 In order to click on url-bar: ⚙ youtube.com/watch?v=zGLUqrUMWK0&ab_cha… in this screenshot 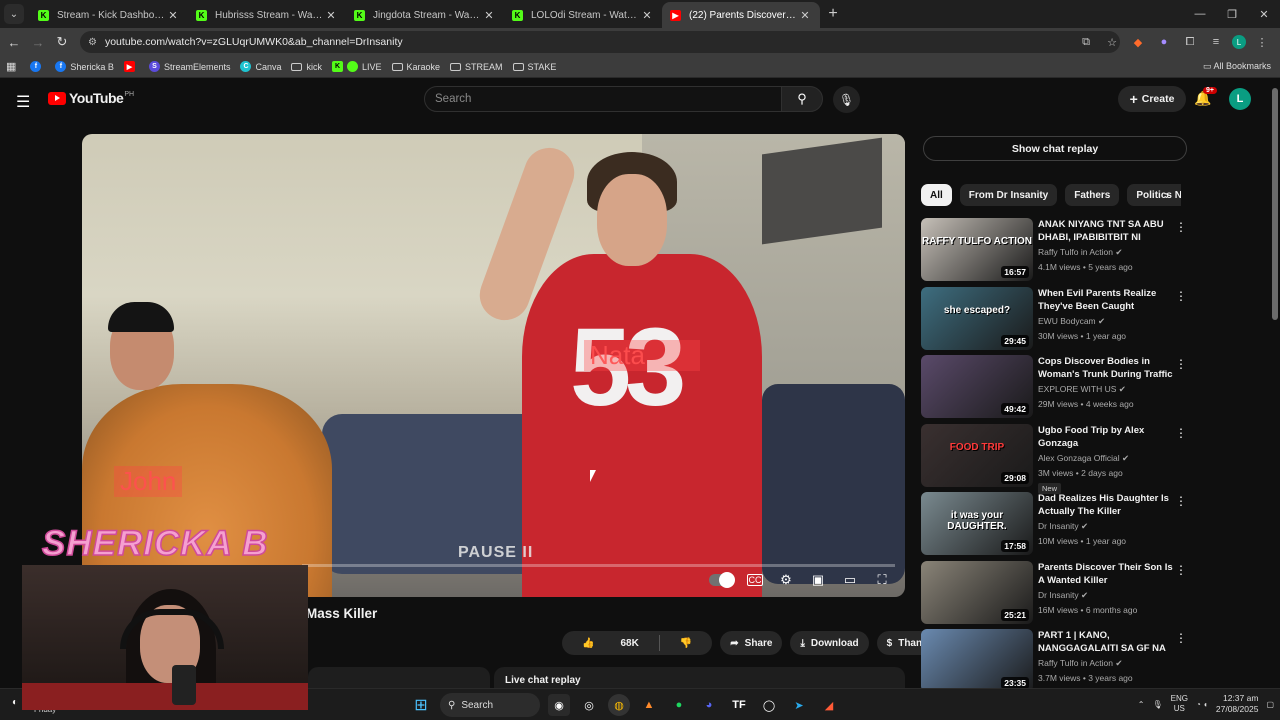, I will do `click(600, 42)`.